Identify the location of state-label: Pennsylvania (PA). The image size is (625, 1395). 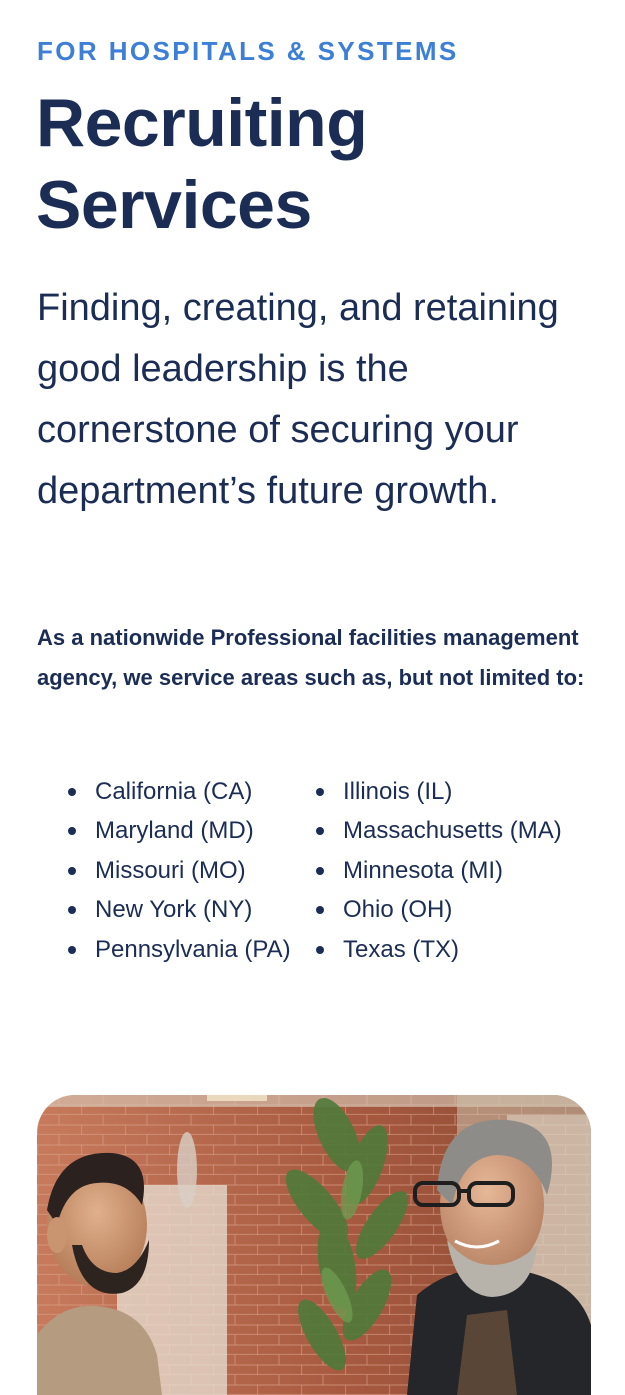
(193, 949).